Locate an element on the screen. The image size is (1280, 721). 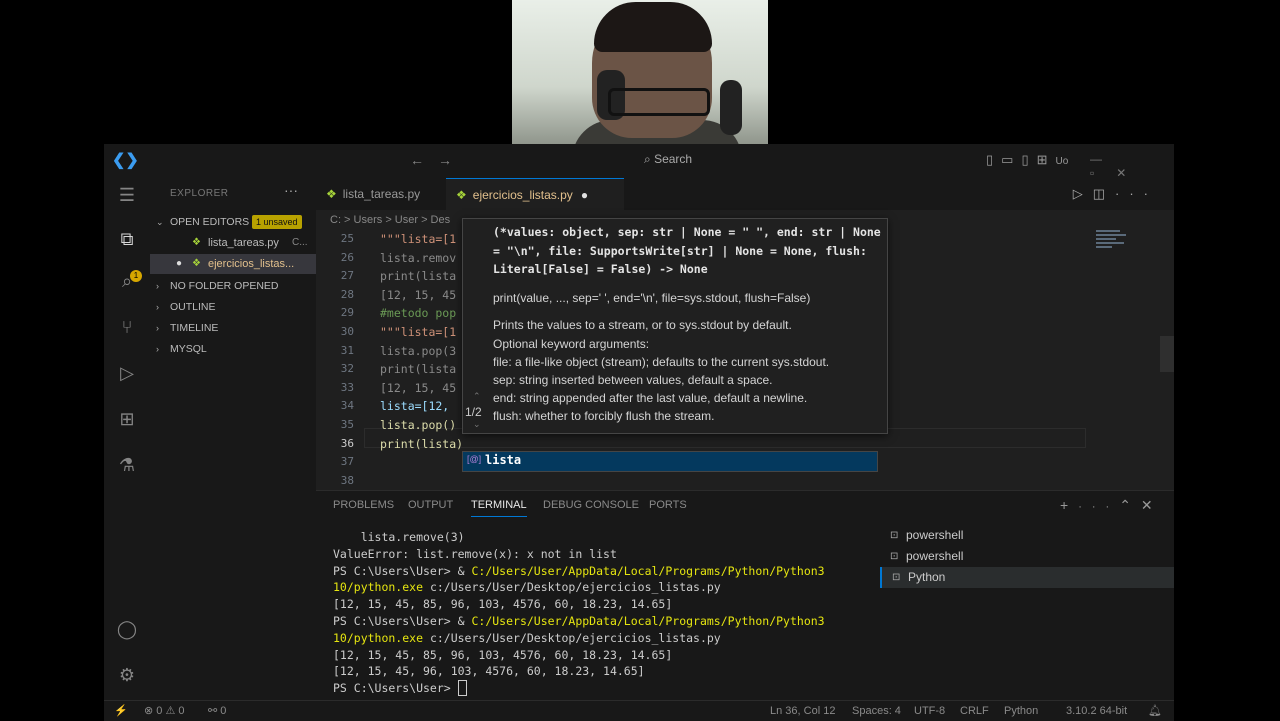
account-label: Uo is located at coordinates (1062, 161).